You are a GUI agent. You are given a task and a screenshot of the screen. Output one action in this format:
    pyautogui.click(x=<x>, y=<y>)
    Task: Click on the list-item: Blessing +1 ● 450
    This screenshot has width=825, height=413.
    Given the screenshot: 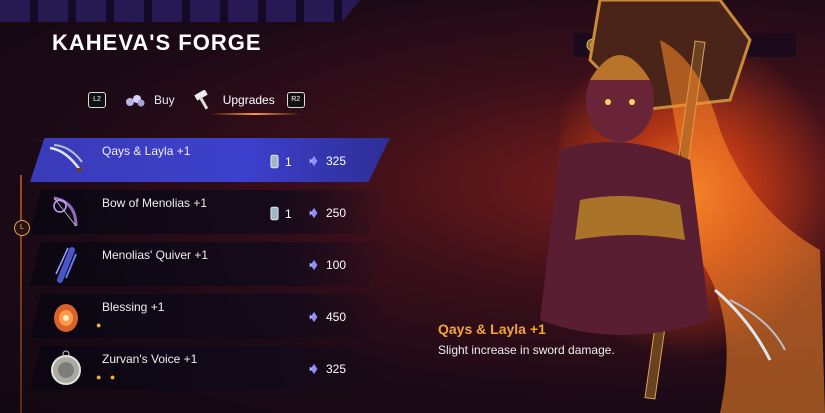 What is the action you would take?
    pyautogui.click(x=210, y=316)
    